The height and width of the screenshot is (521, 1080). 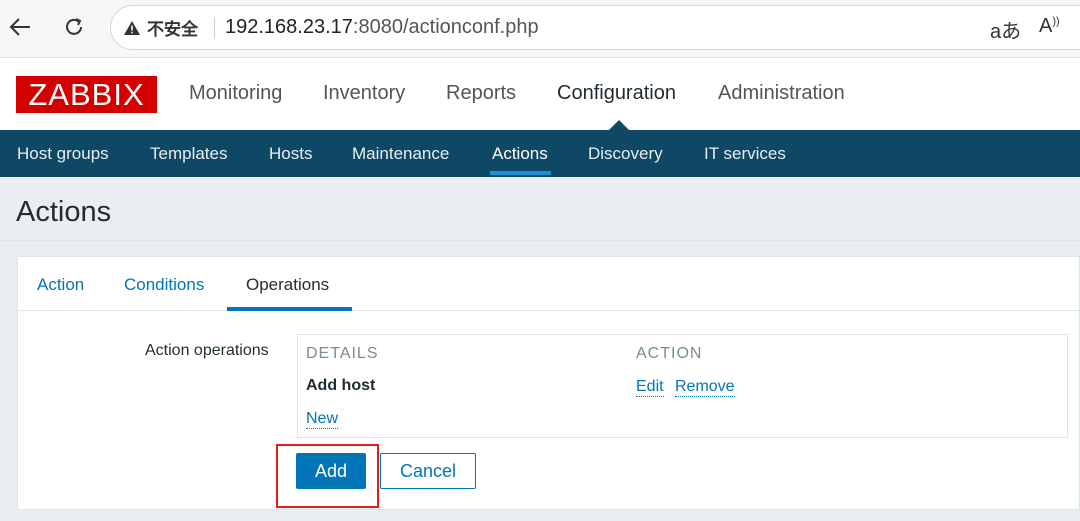 What do you see at coordinates (322, 419) in the screenshot?
I see `new-operation-link: New` at bounding box center [322, 419].